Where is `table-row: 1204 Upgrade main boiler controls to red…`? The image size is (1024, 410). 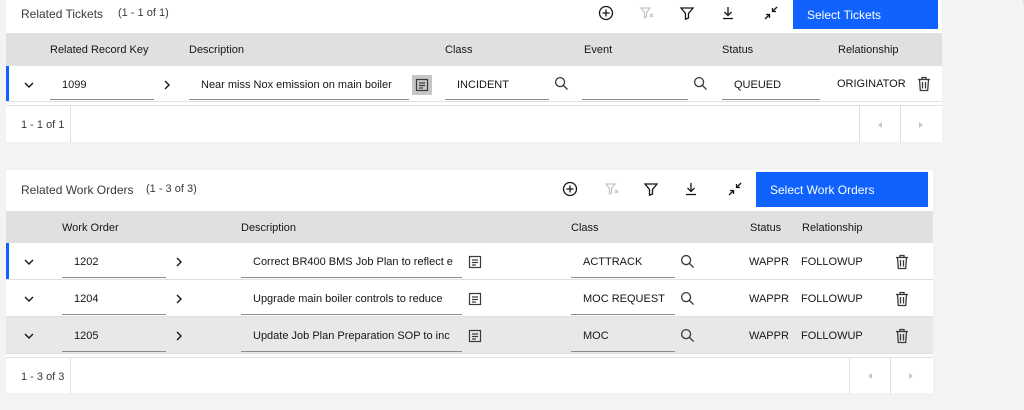
table-row: 1204 Upgrade main boiler controls to red… is located at coordinates (469, 298).